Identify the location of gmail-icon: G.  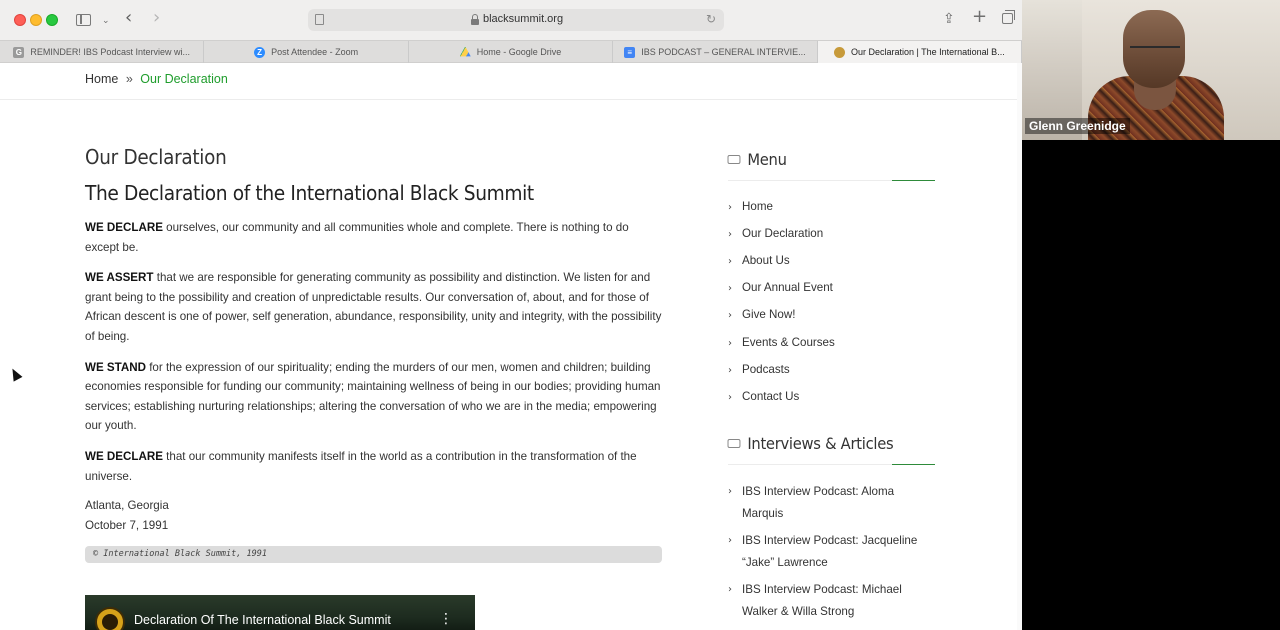
(19, 52).